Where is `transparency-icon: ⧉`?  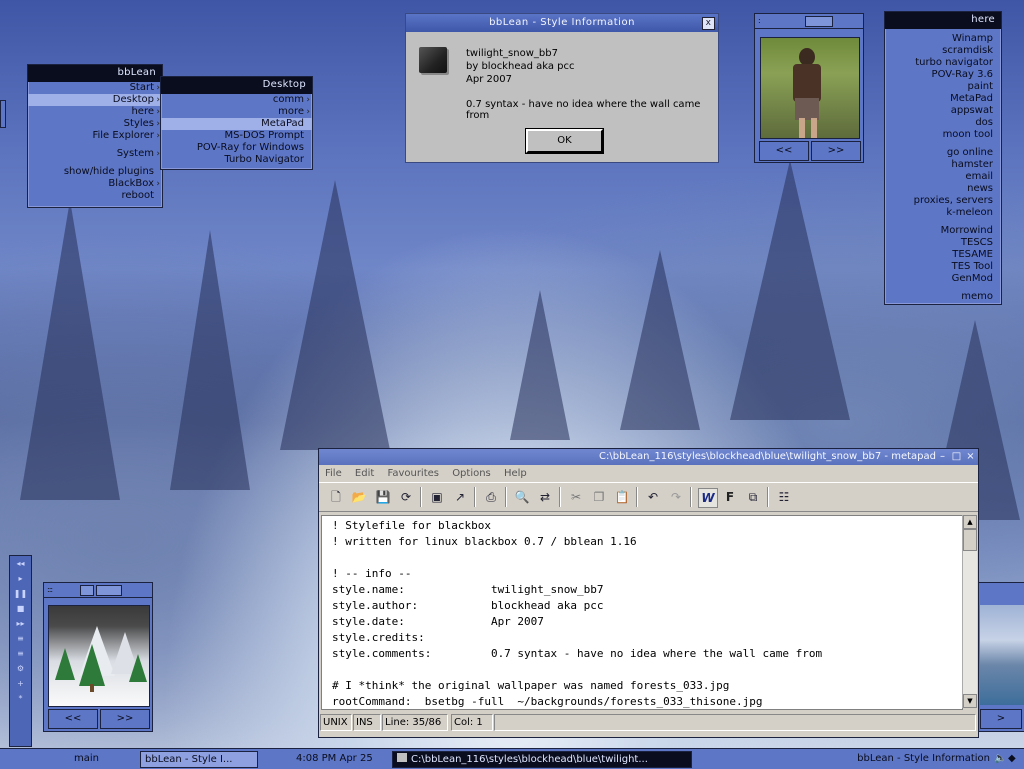
transparency-icon: ⧉ is located at coordinates (753, 497).